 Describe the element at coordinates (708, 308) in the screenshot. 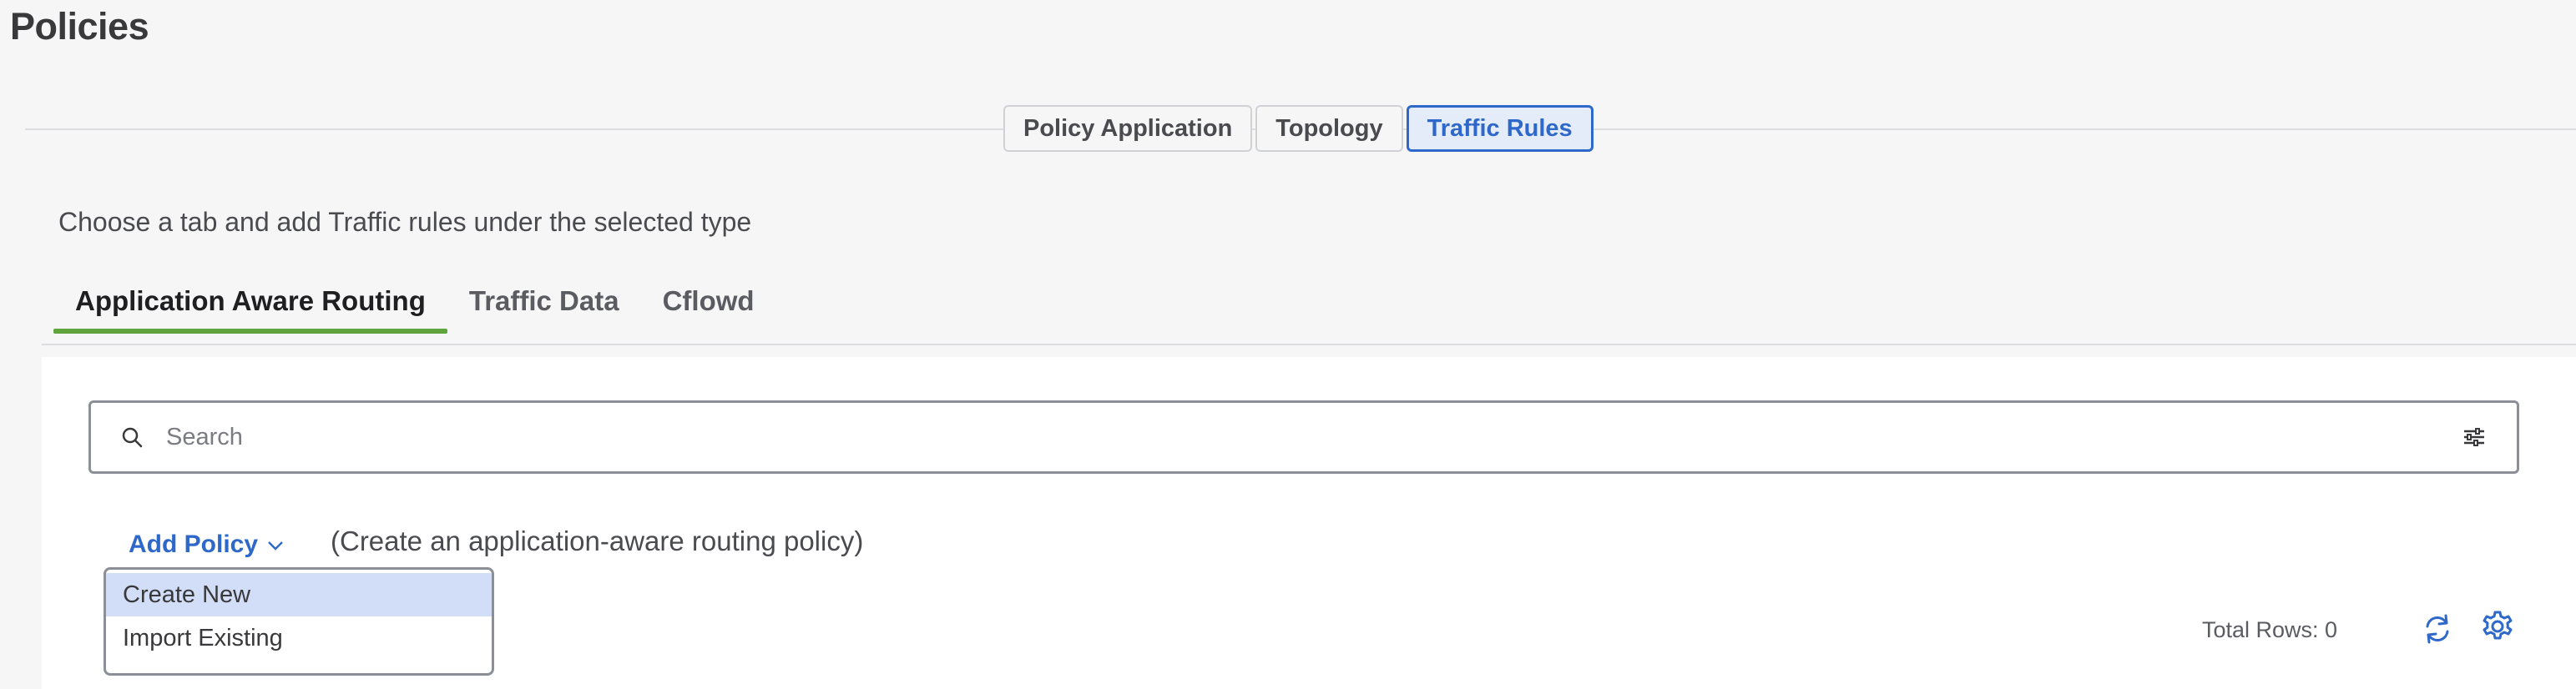

I see `tab-cflowd: Cflowd` at that location.